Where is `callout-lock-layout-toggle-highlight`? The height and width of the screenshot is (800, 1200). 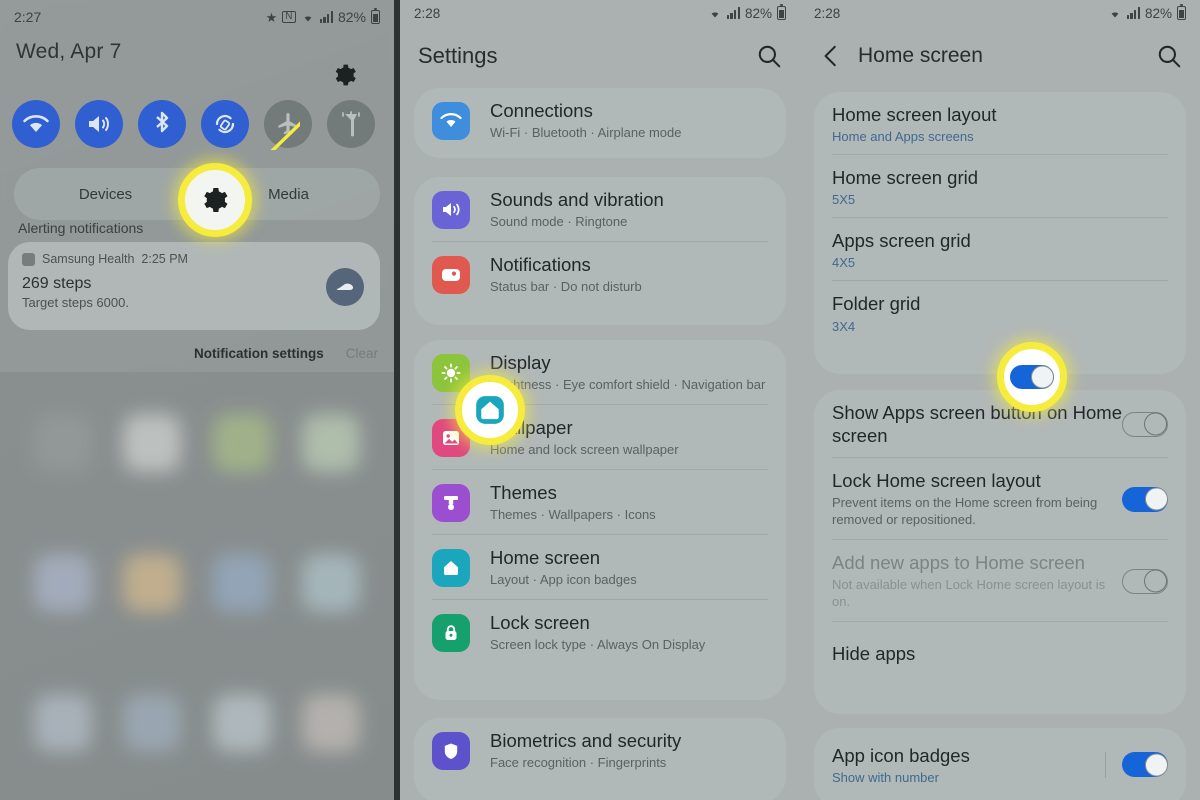
callout-lock-layout-toggle-highlight is located at coordinates (1032, 377).